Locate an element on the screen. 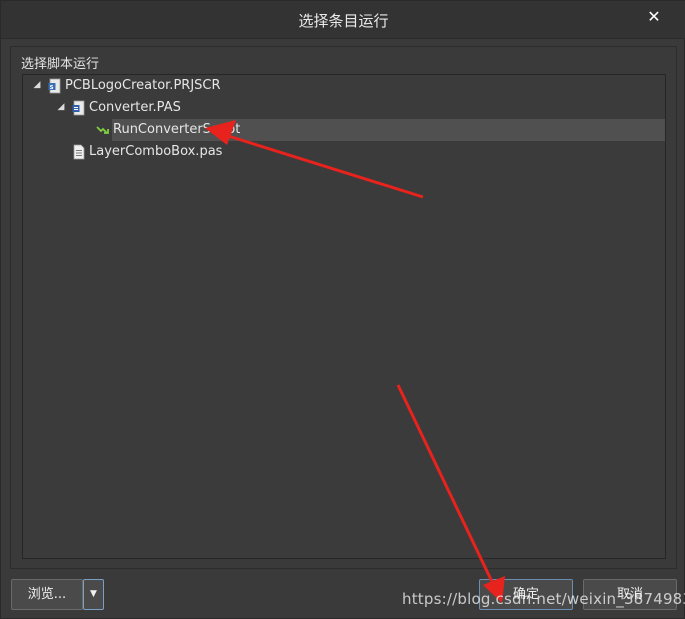  title-bar: 选择条目运行 ✕ is located at coordinates (343, 20).